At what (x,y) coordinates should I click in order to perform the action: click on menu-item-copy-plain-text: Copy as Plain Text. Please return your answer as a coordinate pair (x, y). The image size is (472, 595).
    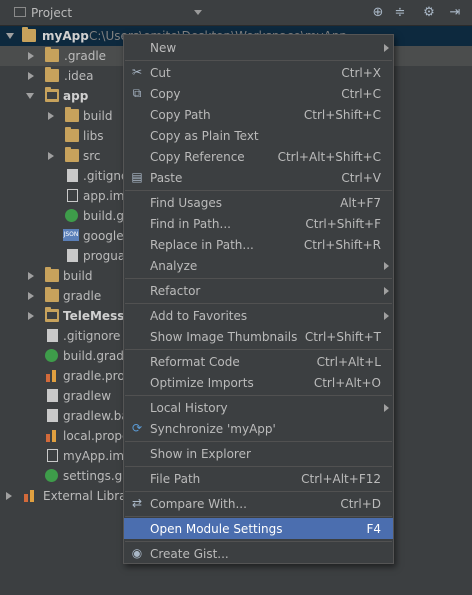
    Looking at the image, I should click on (258, 135).